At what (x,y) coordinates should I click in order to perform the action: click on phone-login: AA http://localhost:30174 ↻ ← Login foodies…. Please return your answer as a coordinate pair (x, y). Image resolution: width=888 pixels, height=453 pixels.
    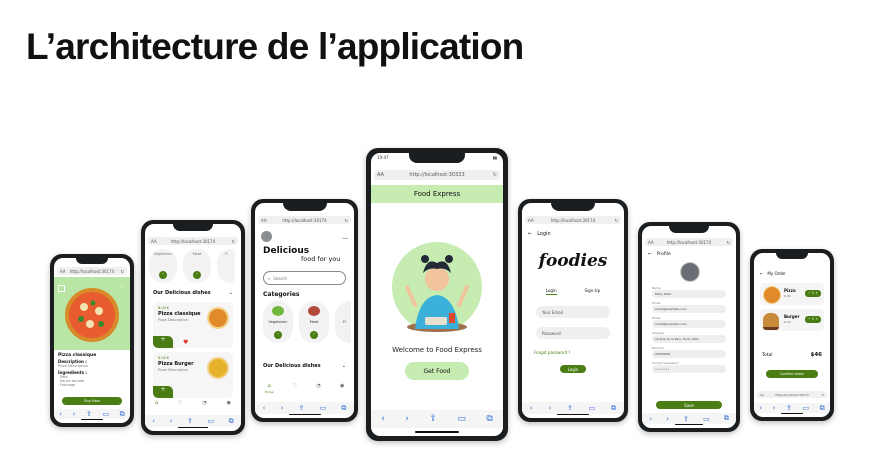
    Looking at the image, I should click on (573, 310).